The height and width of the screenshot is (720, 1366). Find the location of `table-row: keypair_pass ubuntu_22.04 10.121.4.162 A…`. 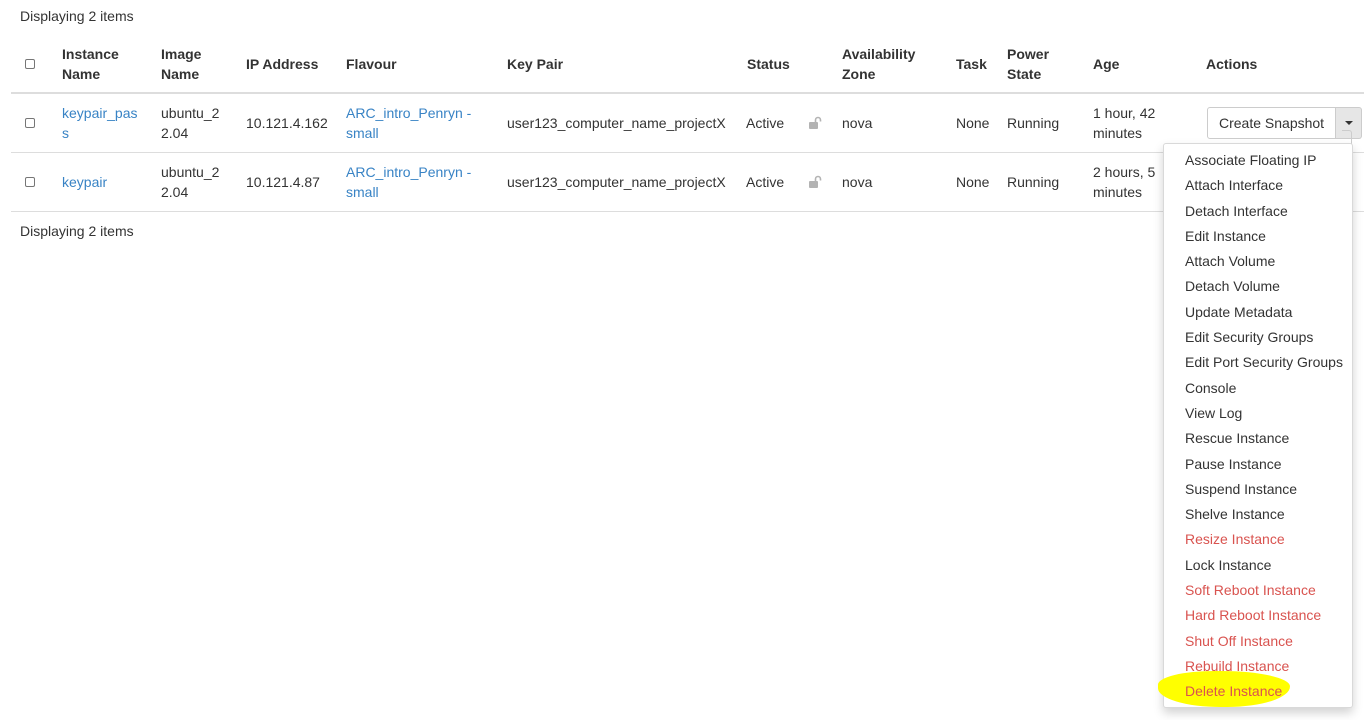

table-row: keypair_pass ubuntu_22.04 10.121.4.162 A… is located at coordinates (687, 123).